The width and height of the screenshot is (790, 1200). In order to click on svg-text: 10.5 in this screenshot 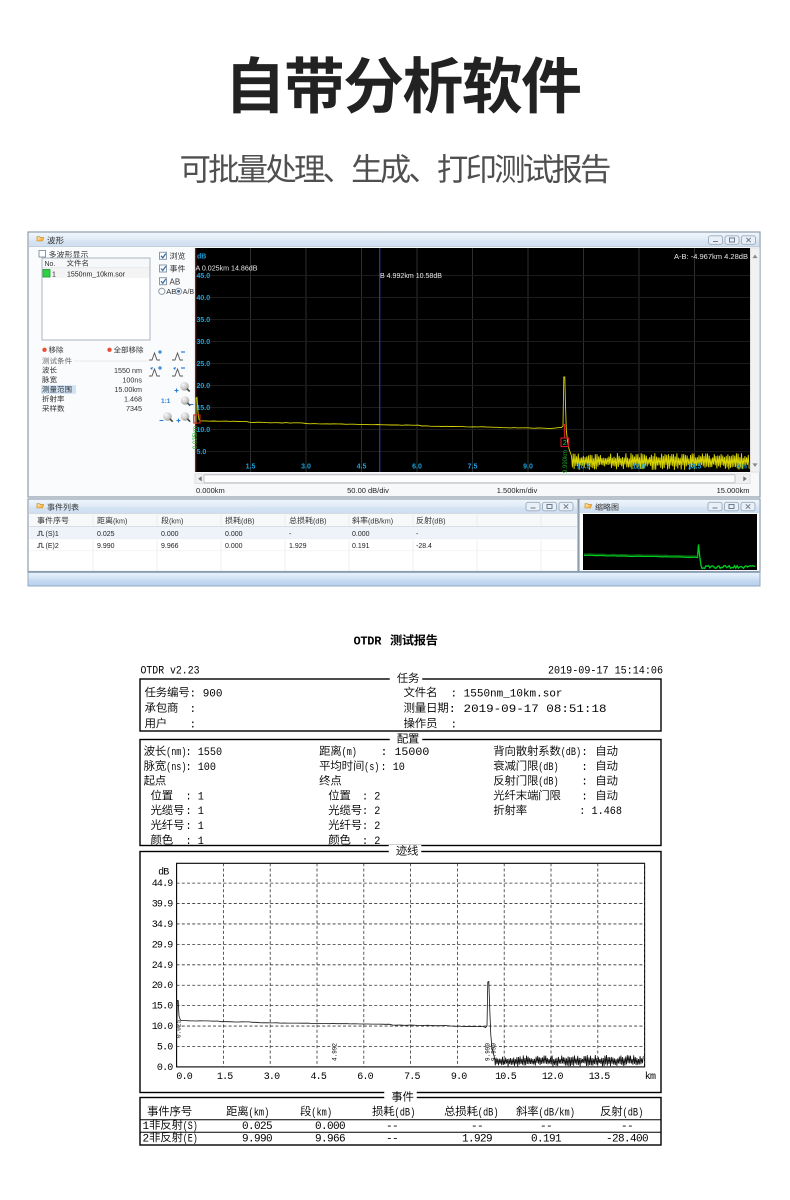, I will do `click(506, 1077)`.